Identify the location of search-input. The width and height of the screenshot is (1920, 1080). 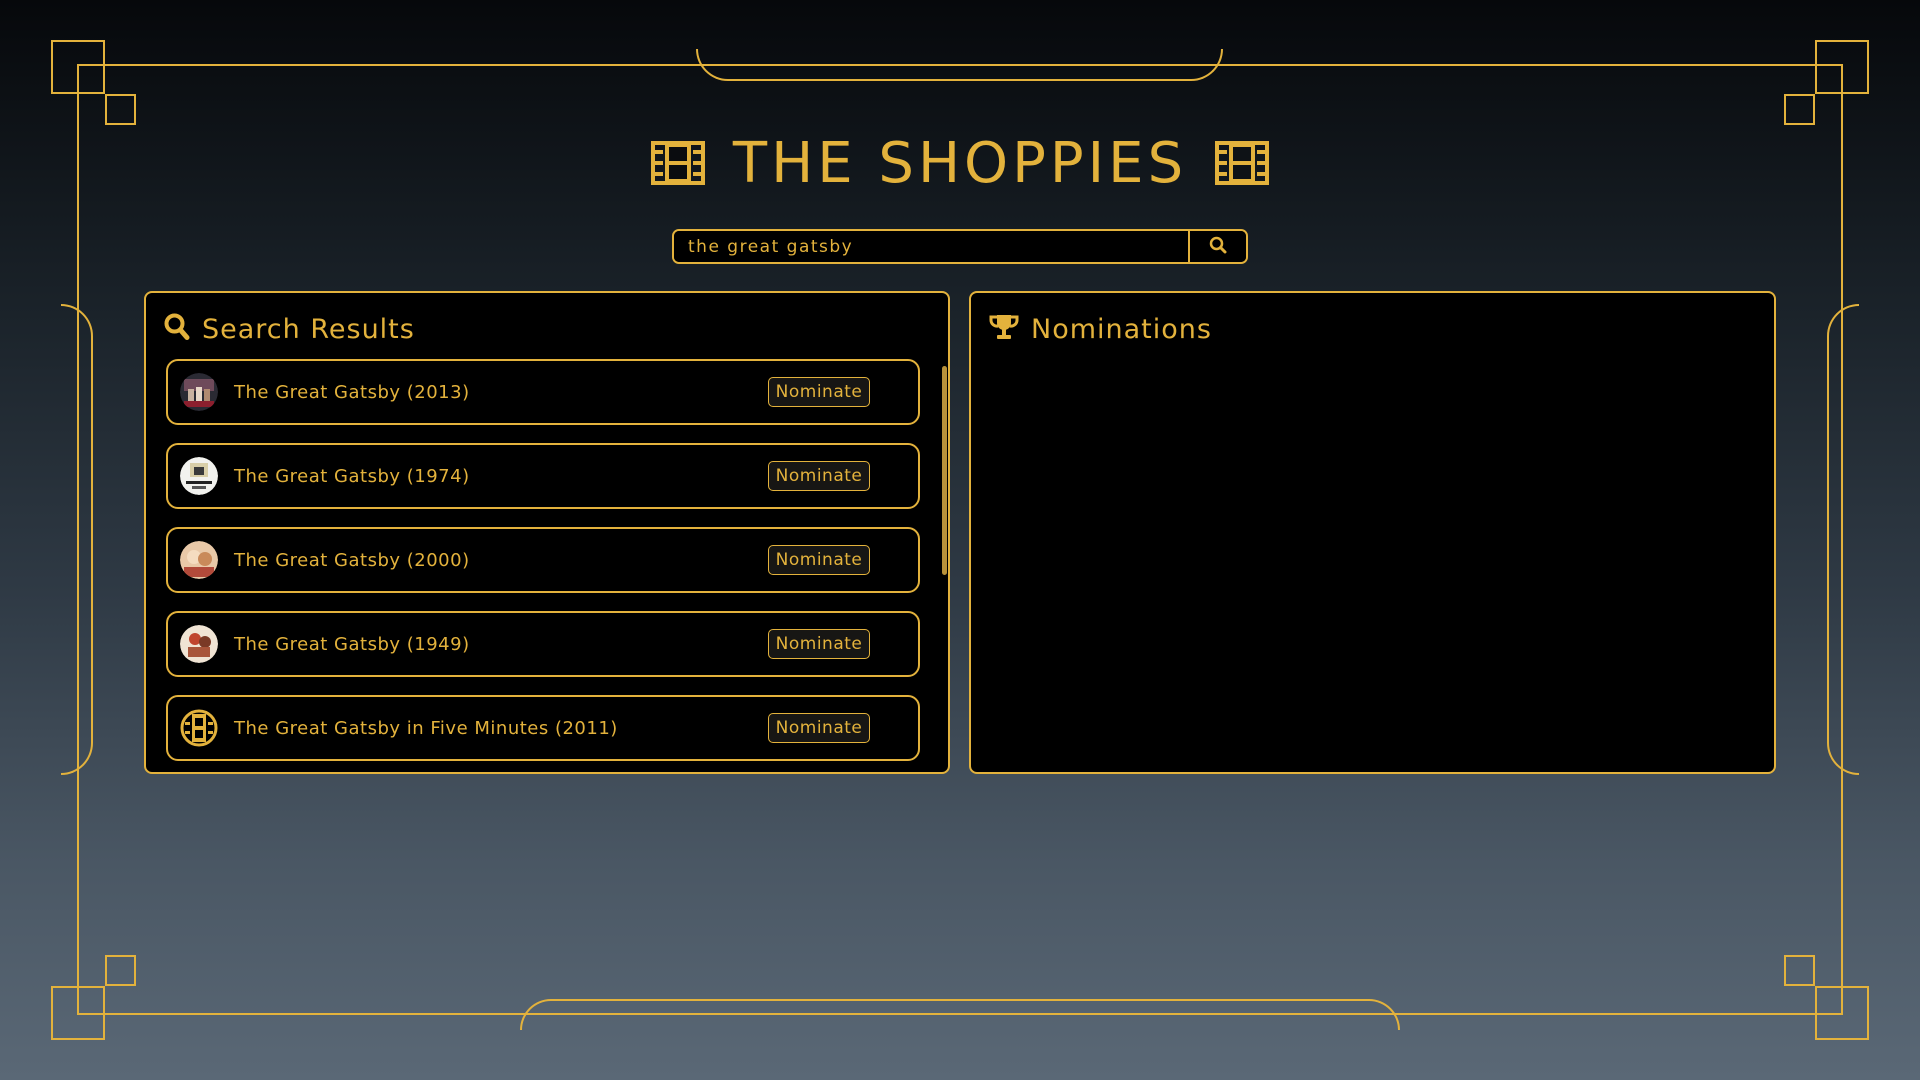
(931, 246).